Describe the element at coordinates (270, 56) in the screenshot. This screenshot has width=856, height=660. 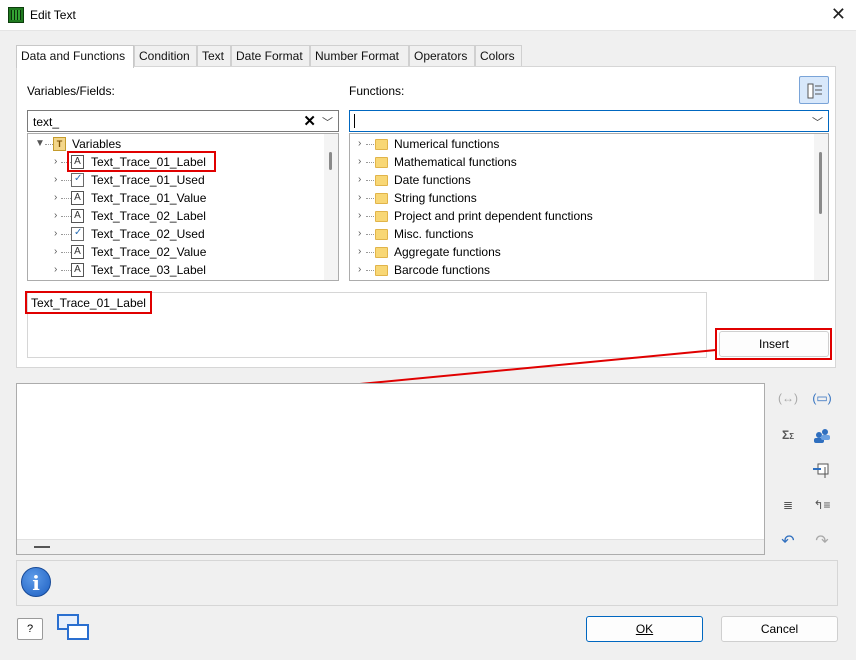
I see `tab-date-format: Date Format` at that location.